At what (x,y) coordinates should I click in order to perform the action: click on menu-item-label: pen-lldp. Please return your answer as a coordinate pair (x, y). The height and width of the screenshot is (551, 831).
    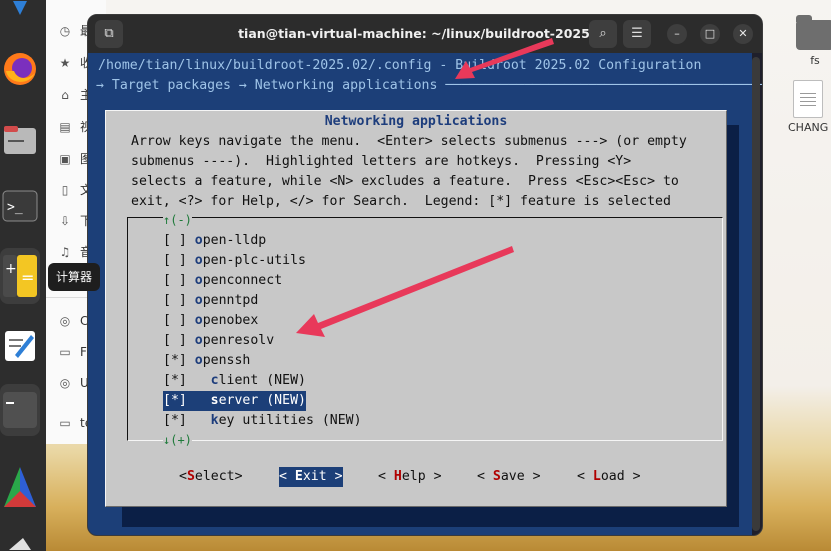
    Looking at the image, I should click on (234, 240).